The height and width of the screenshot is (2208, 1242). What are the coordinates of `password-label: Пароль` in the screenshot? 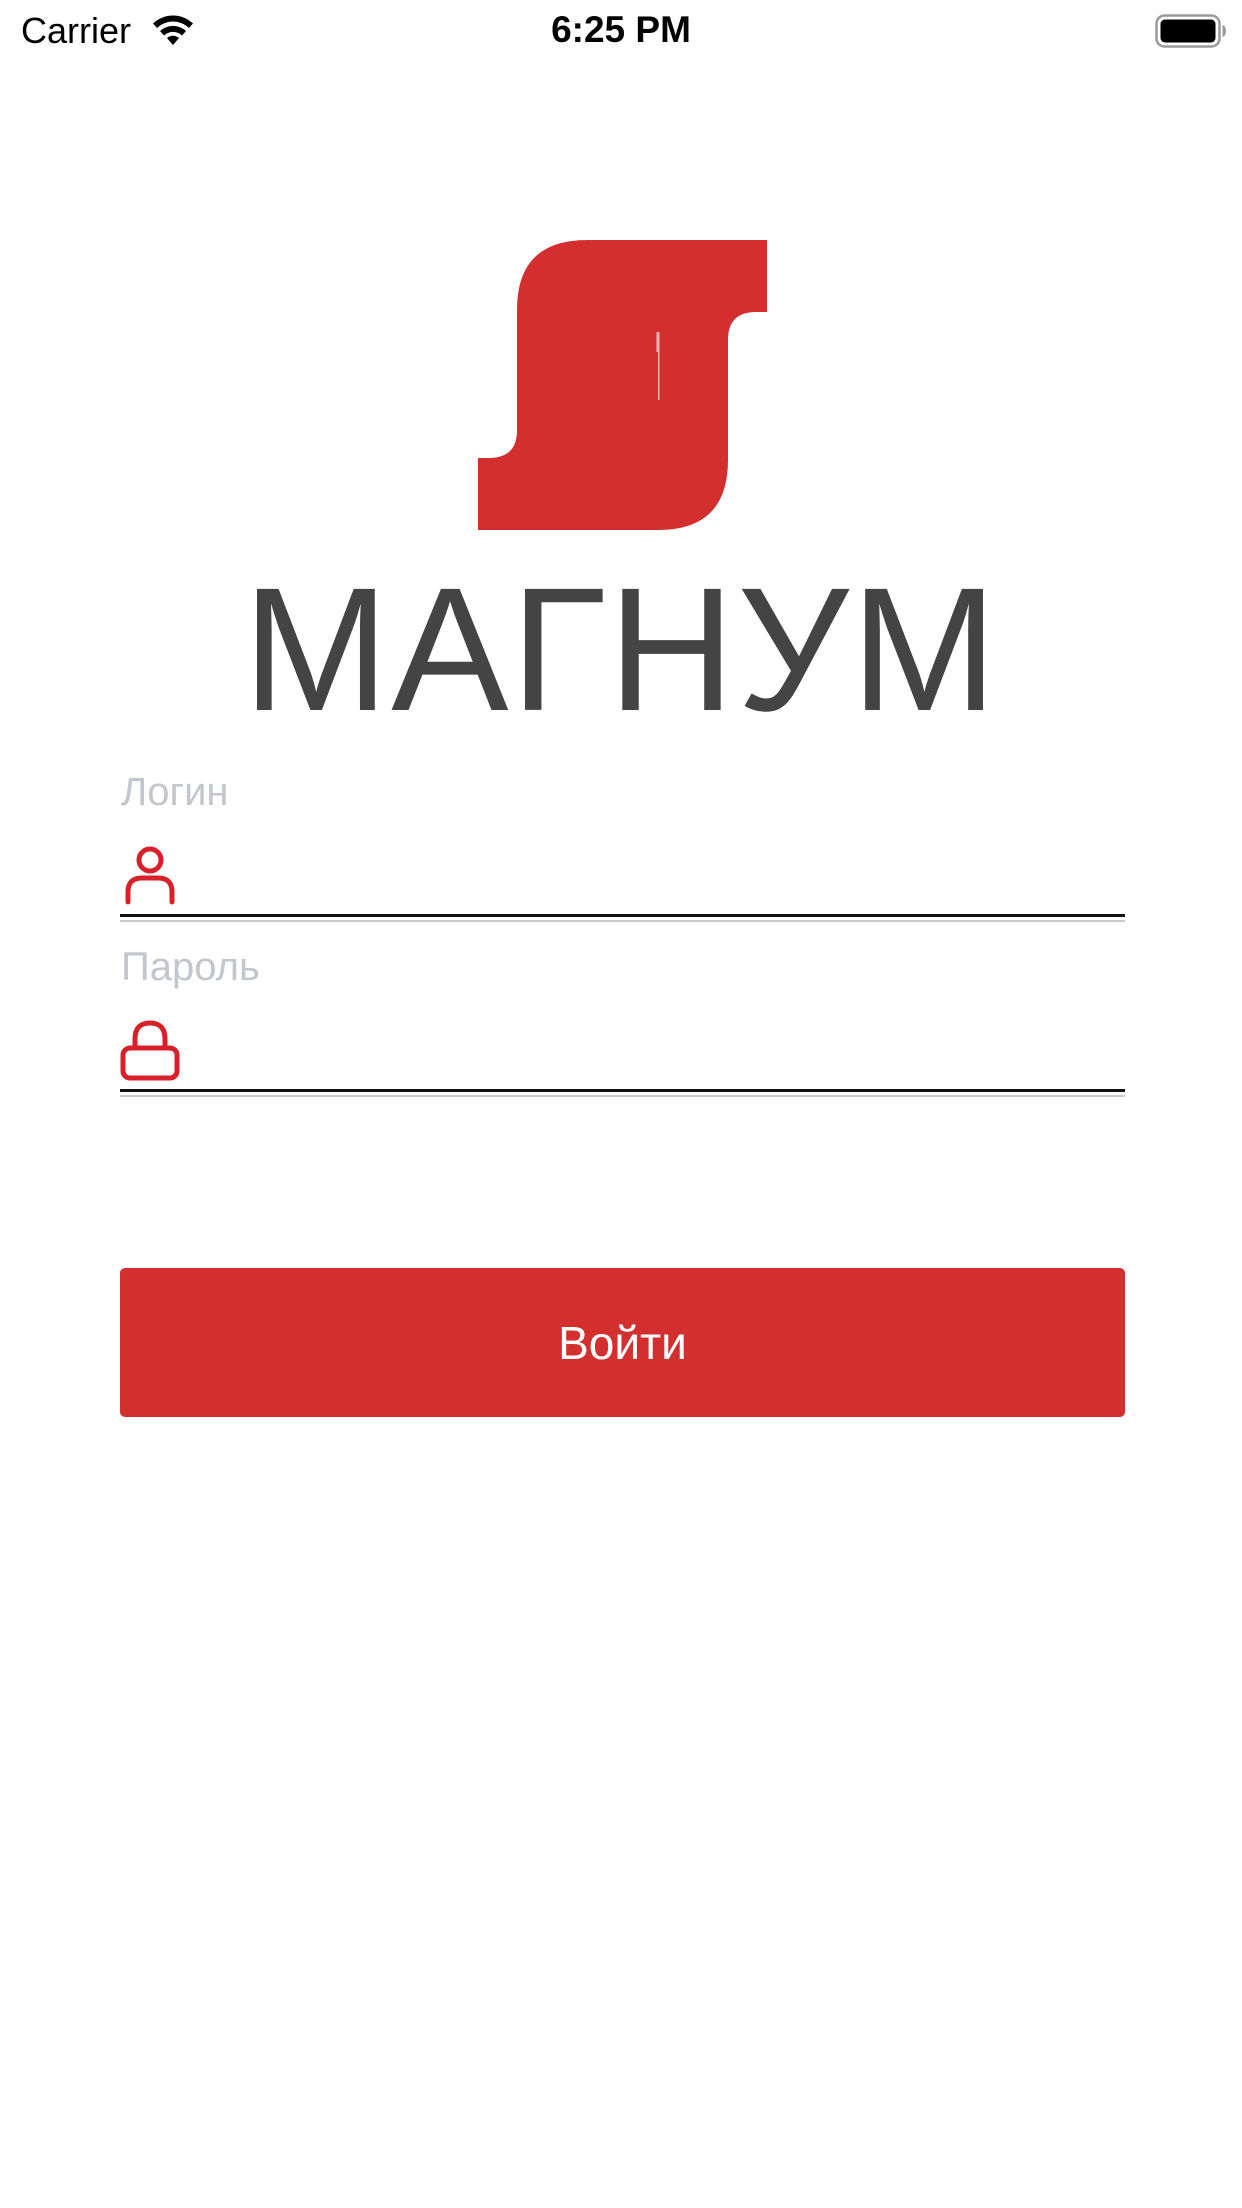 It's located at (190, 967).